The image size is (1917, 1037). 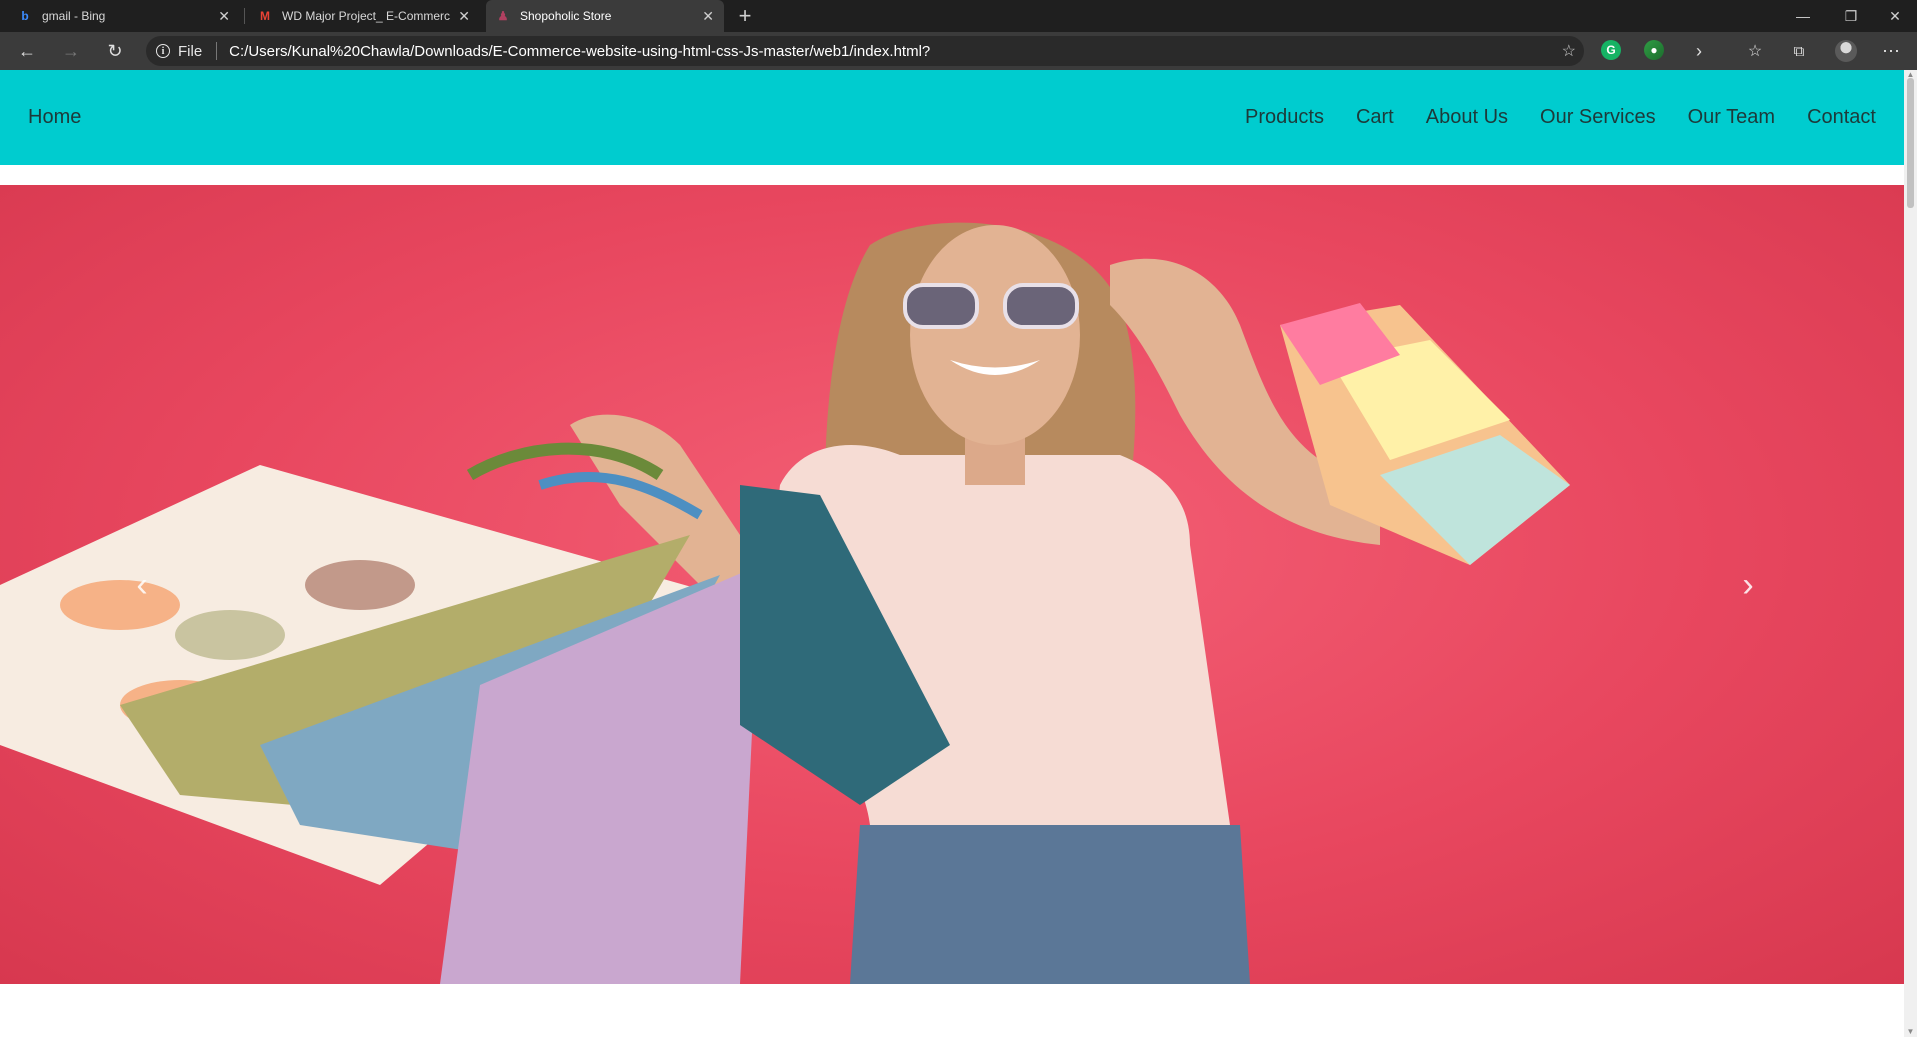 What do you see at coordinates (1467, 117) in the screenshot?
I see `nav-about-link: About Us` at bounding box center [1467, 117].